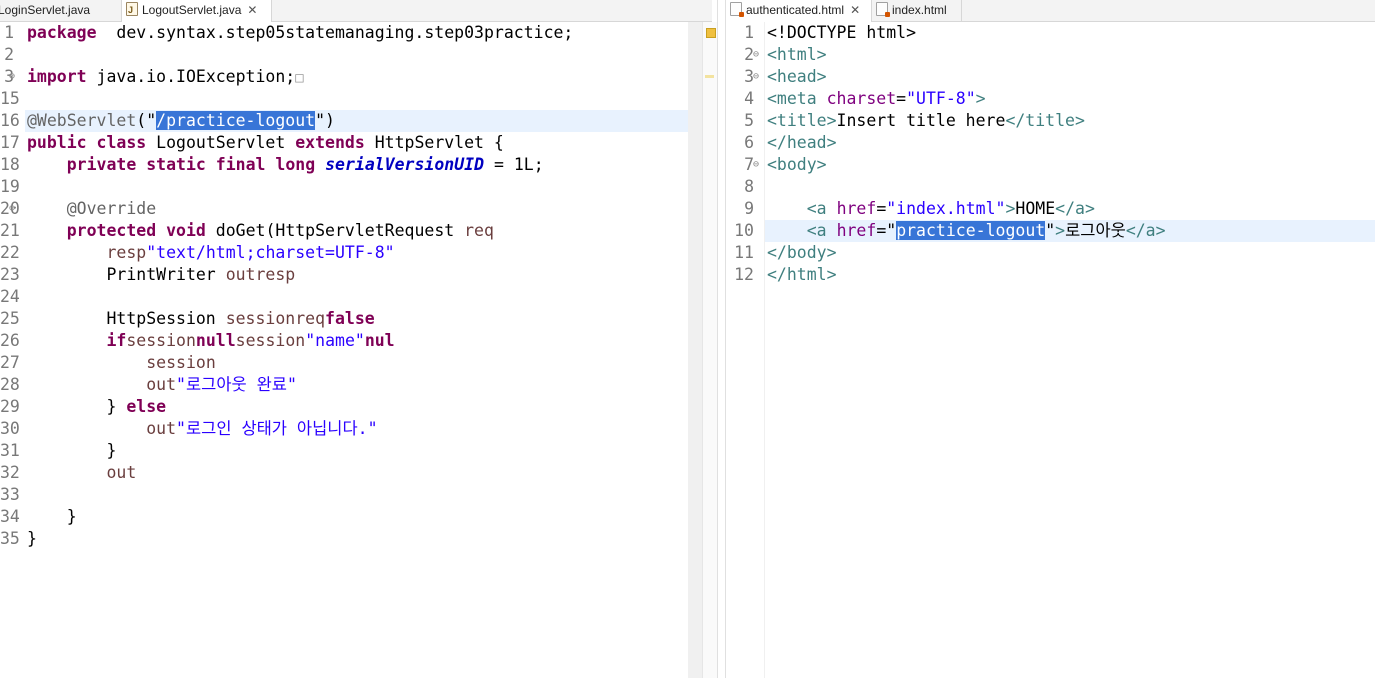 The height and width of the screenshot is (678, 1375). I want to click on code-token: <body>, so click(797, 164).